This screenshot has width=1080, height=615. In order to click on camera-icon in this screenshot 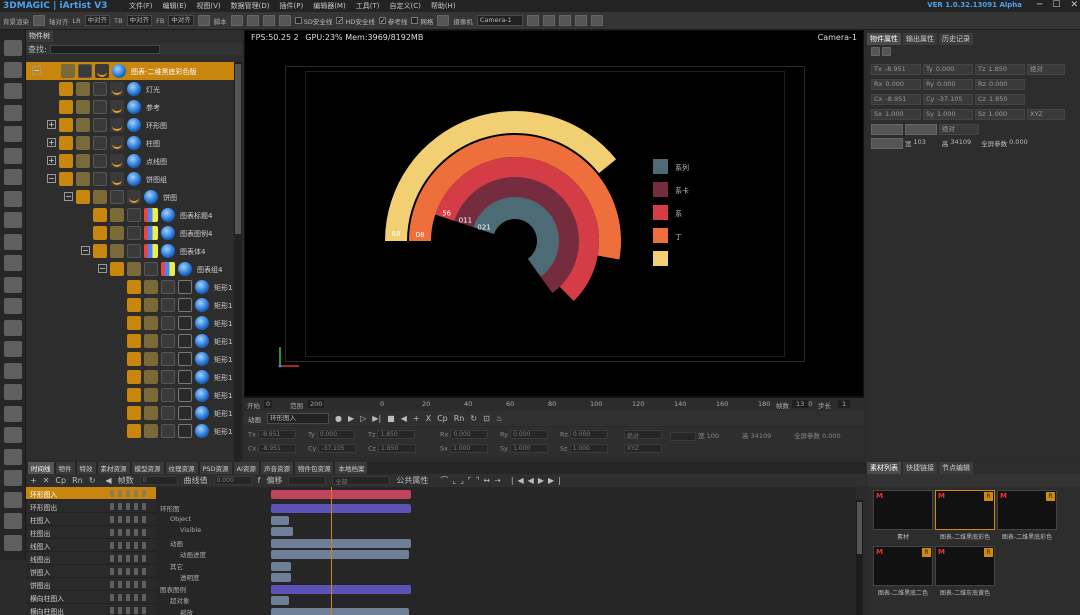, I will do `click(252, 20)`.